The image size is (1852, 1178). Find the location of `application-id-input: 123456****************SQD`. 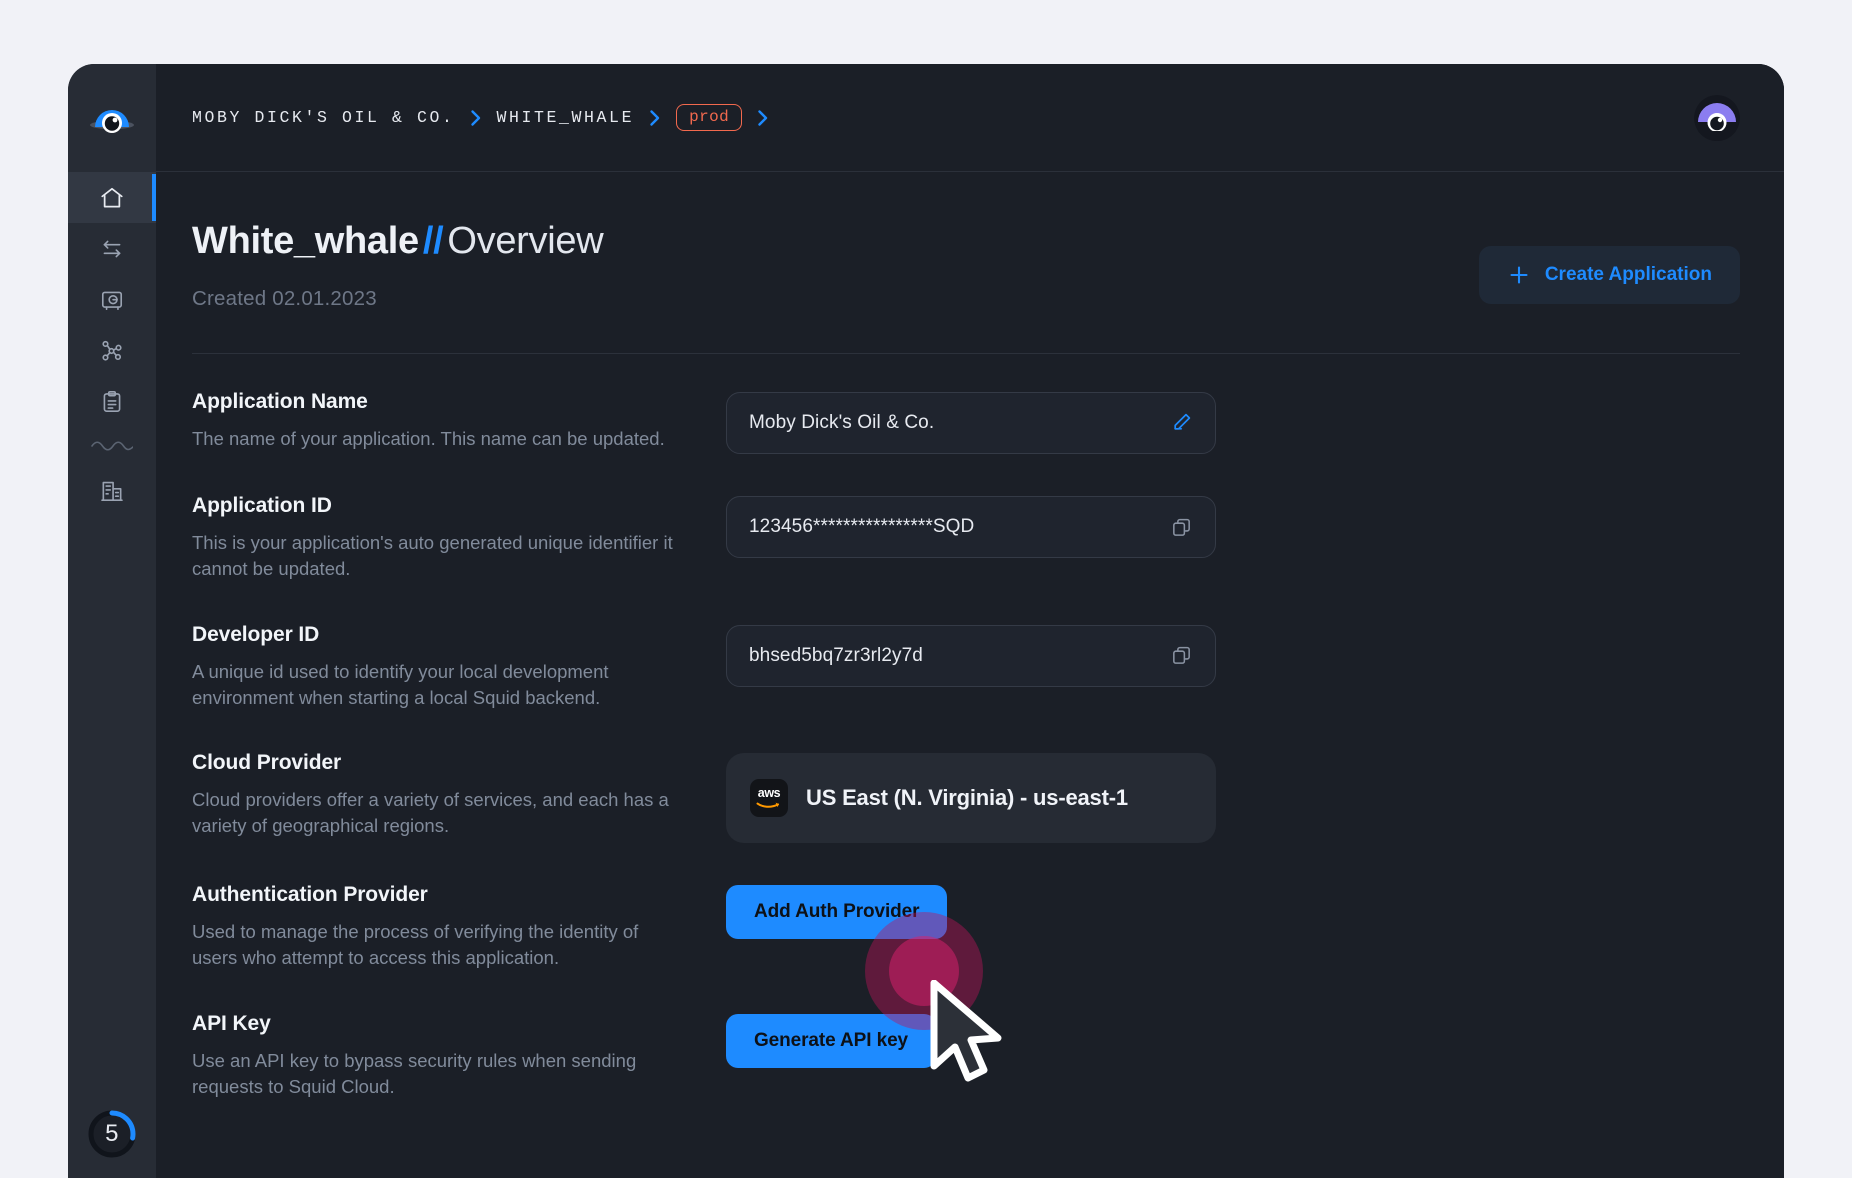

application-id-input: 123456****************SQD is located at coordinates (971, 527).